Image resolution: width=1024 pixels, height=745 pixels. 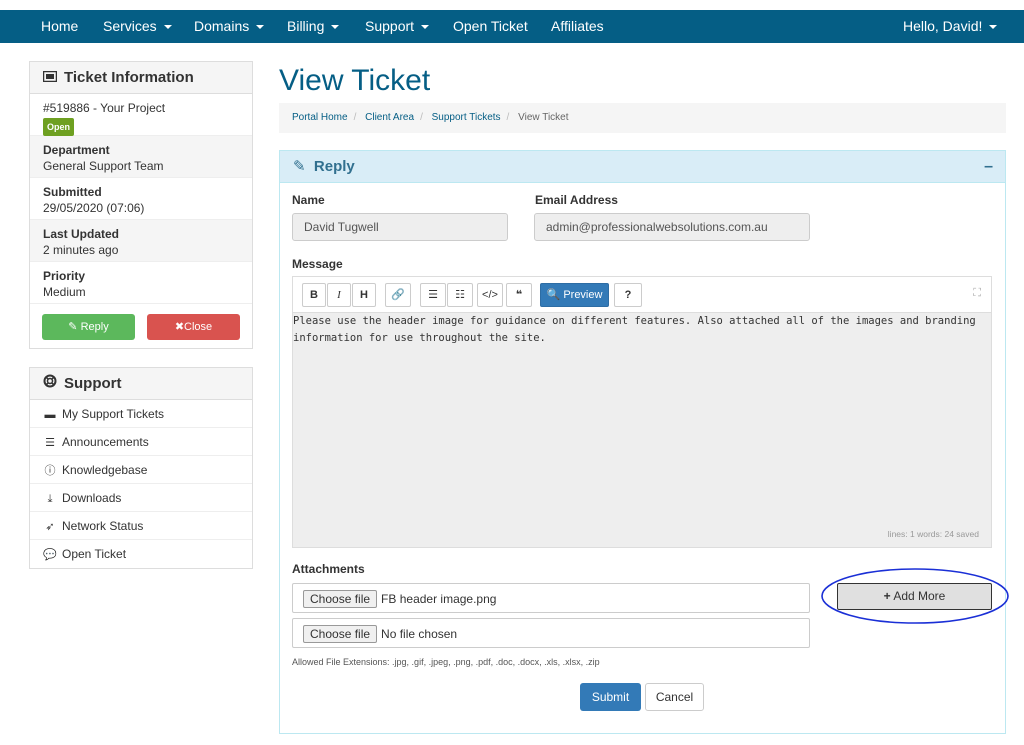 I want to click on help-icon: ?, so click(x=628, y=295).